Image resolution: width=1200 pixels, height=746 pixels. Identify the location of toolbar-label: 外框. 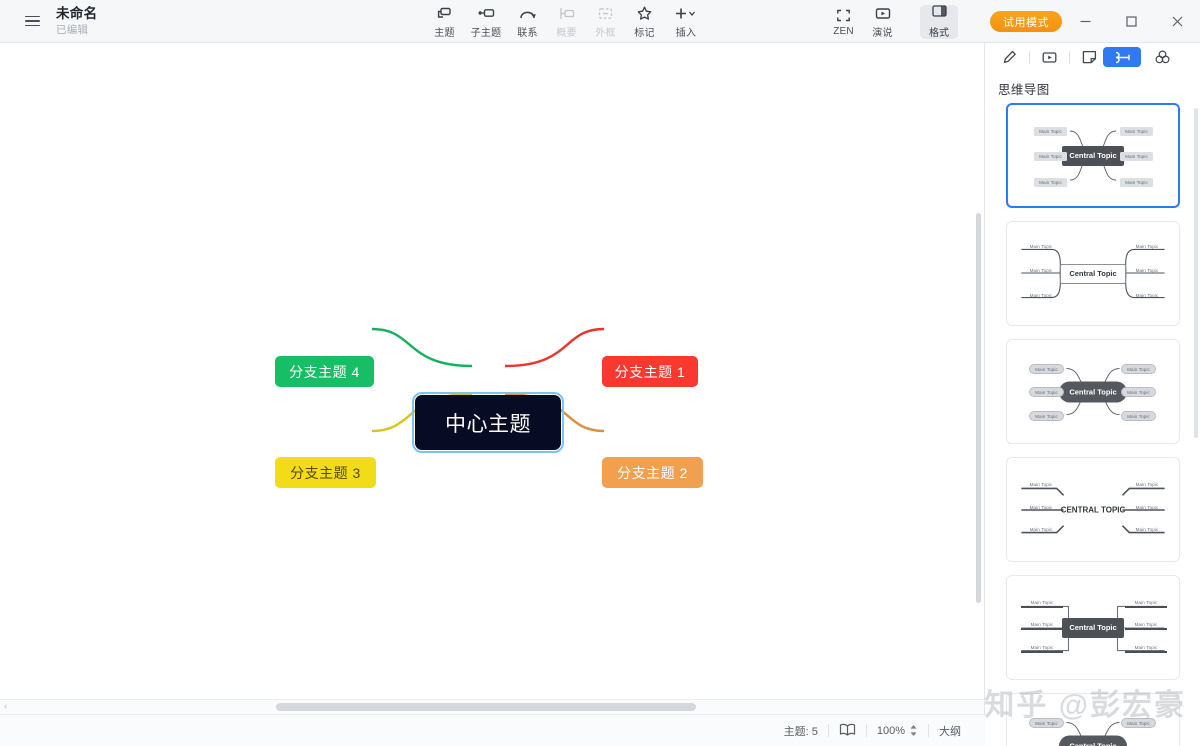
(605, 33).